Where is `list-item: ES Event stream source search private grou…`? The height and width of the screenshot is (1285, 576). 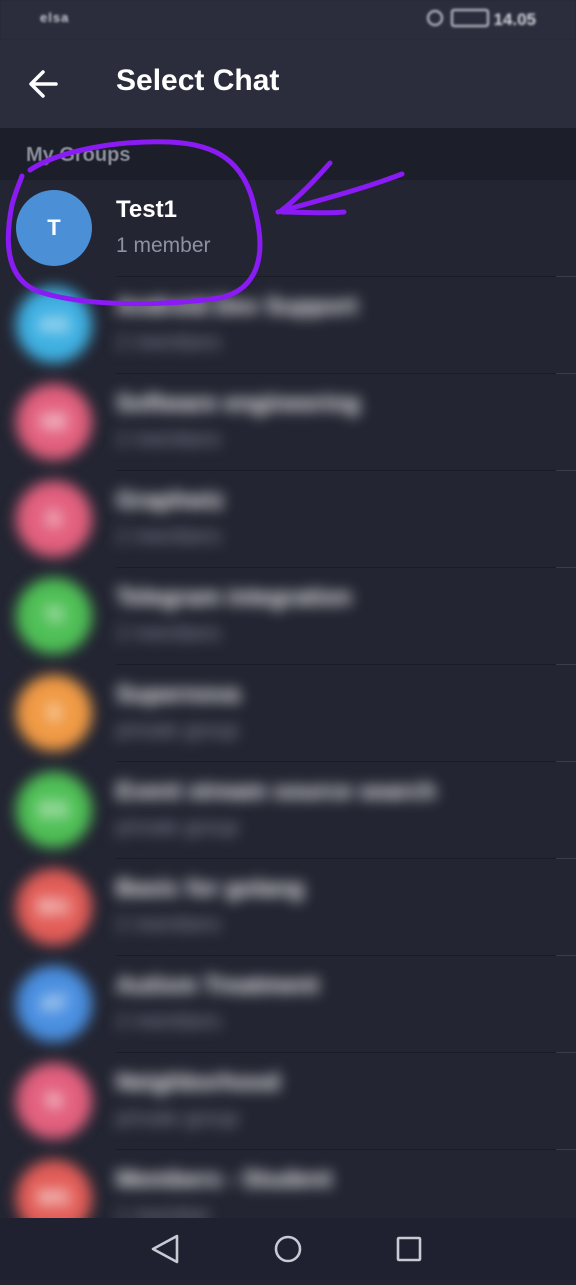
list-item: ES Event stream source search private grou… is located at coordinates (288, 810).